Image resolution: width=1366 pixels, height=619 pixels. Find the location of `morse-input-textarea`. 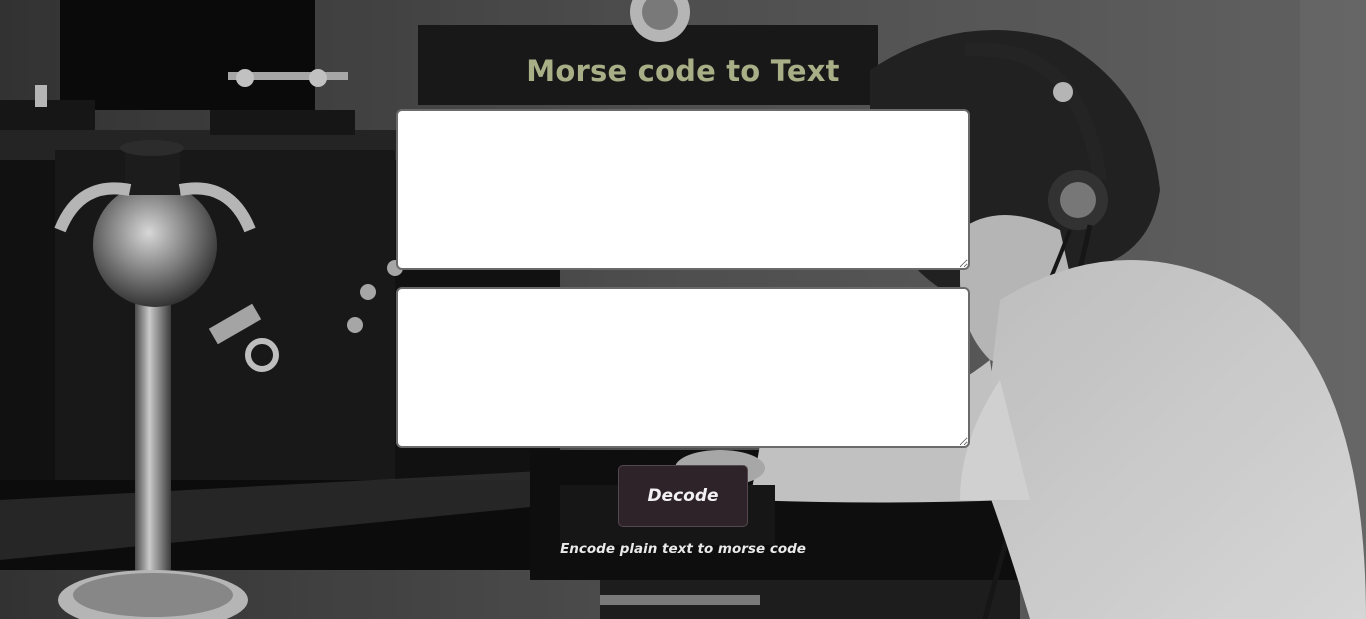

morse-input-textarea is located at coordinates (683, 189).